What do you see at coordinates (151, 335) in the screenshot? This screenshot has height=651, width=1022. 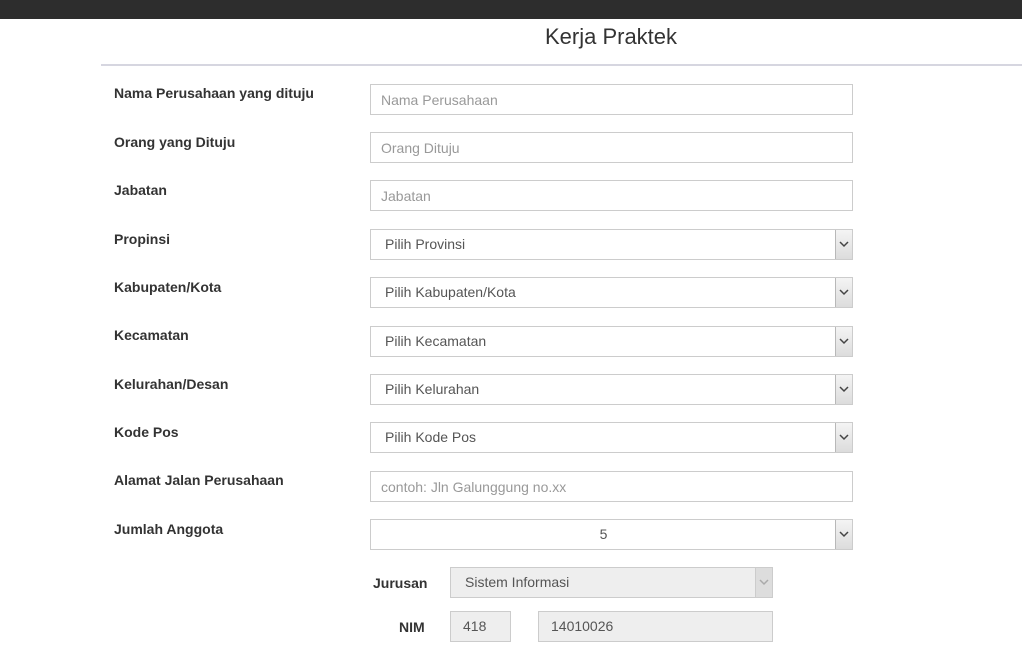 I see `district-label: Kecamatan` at bounding box center [151, 335].